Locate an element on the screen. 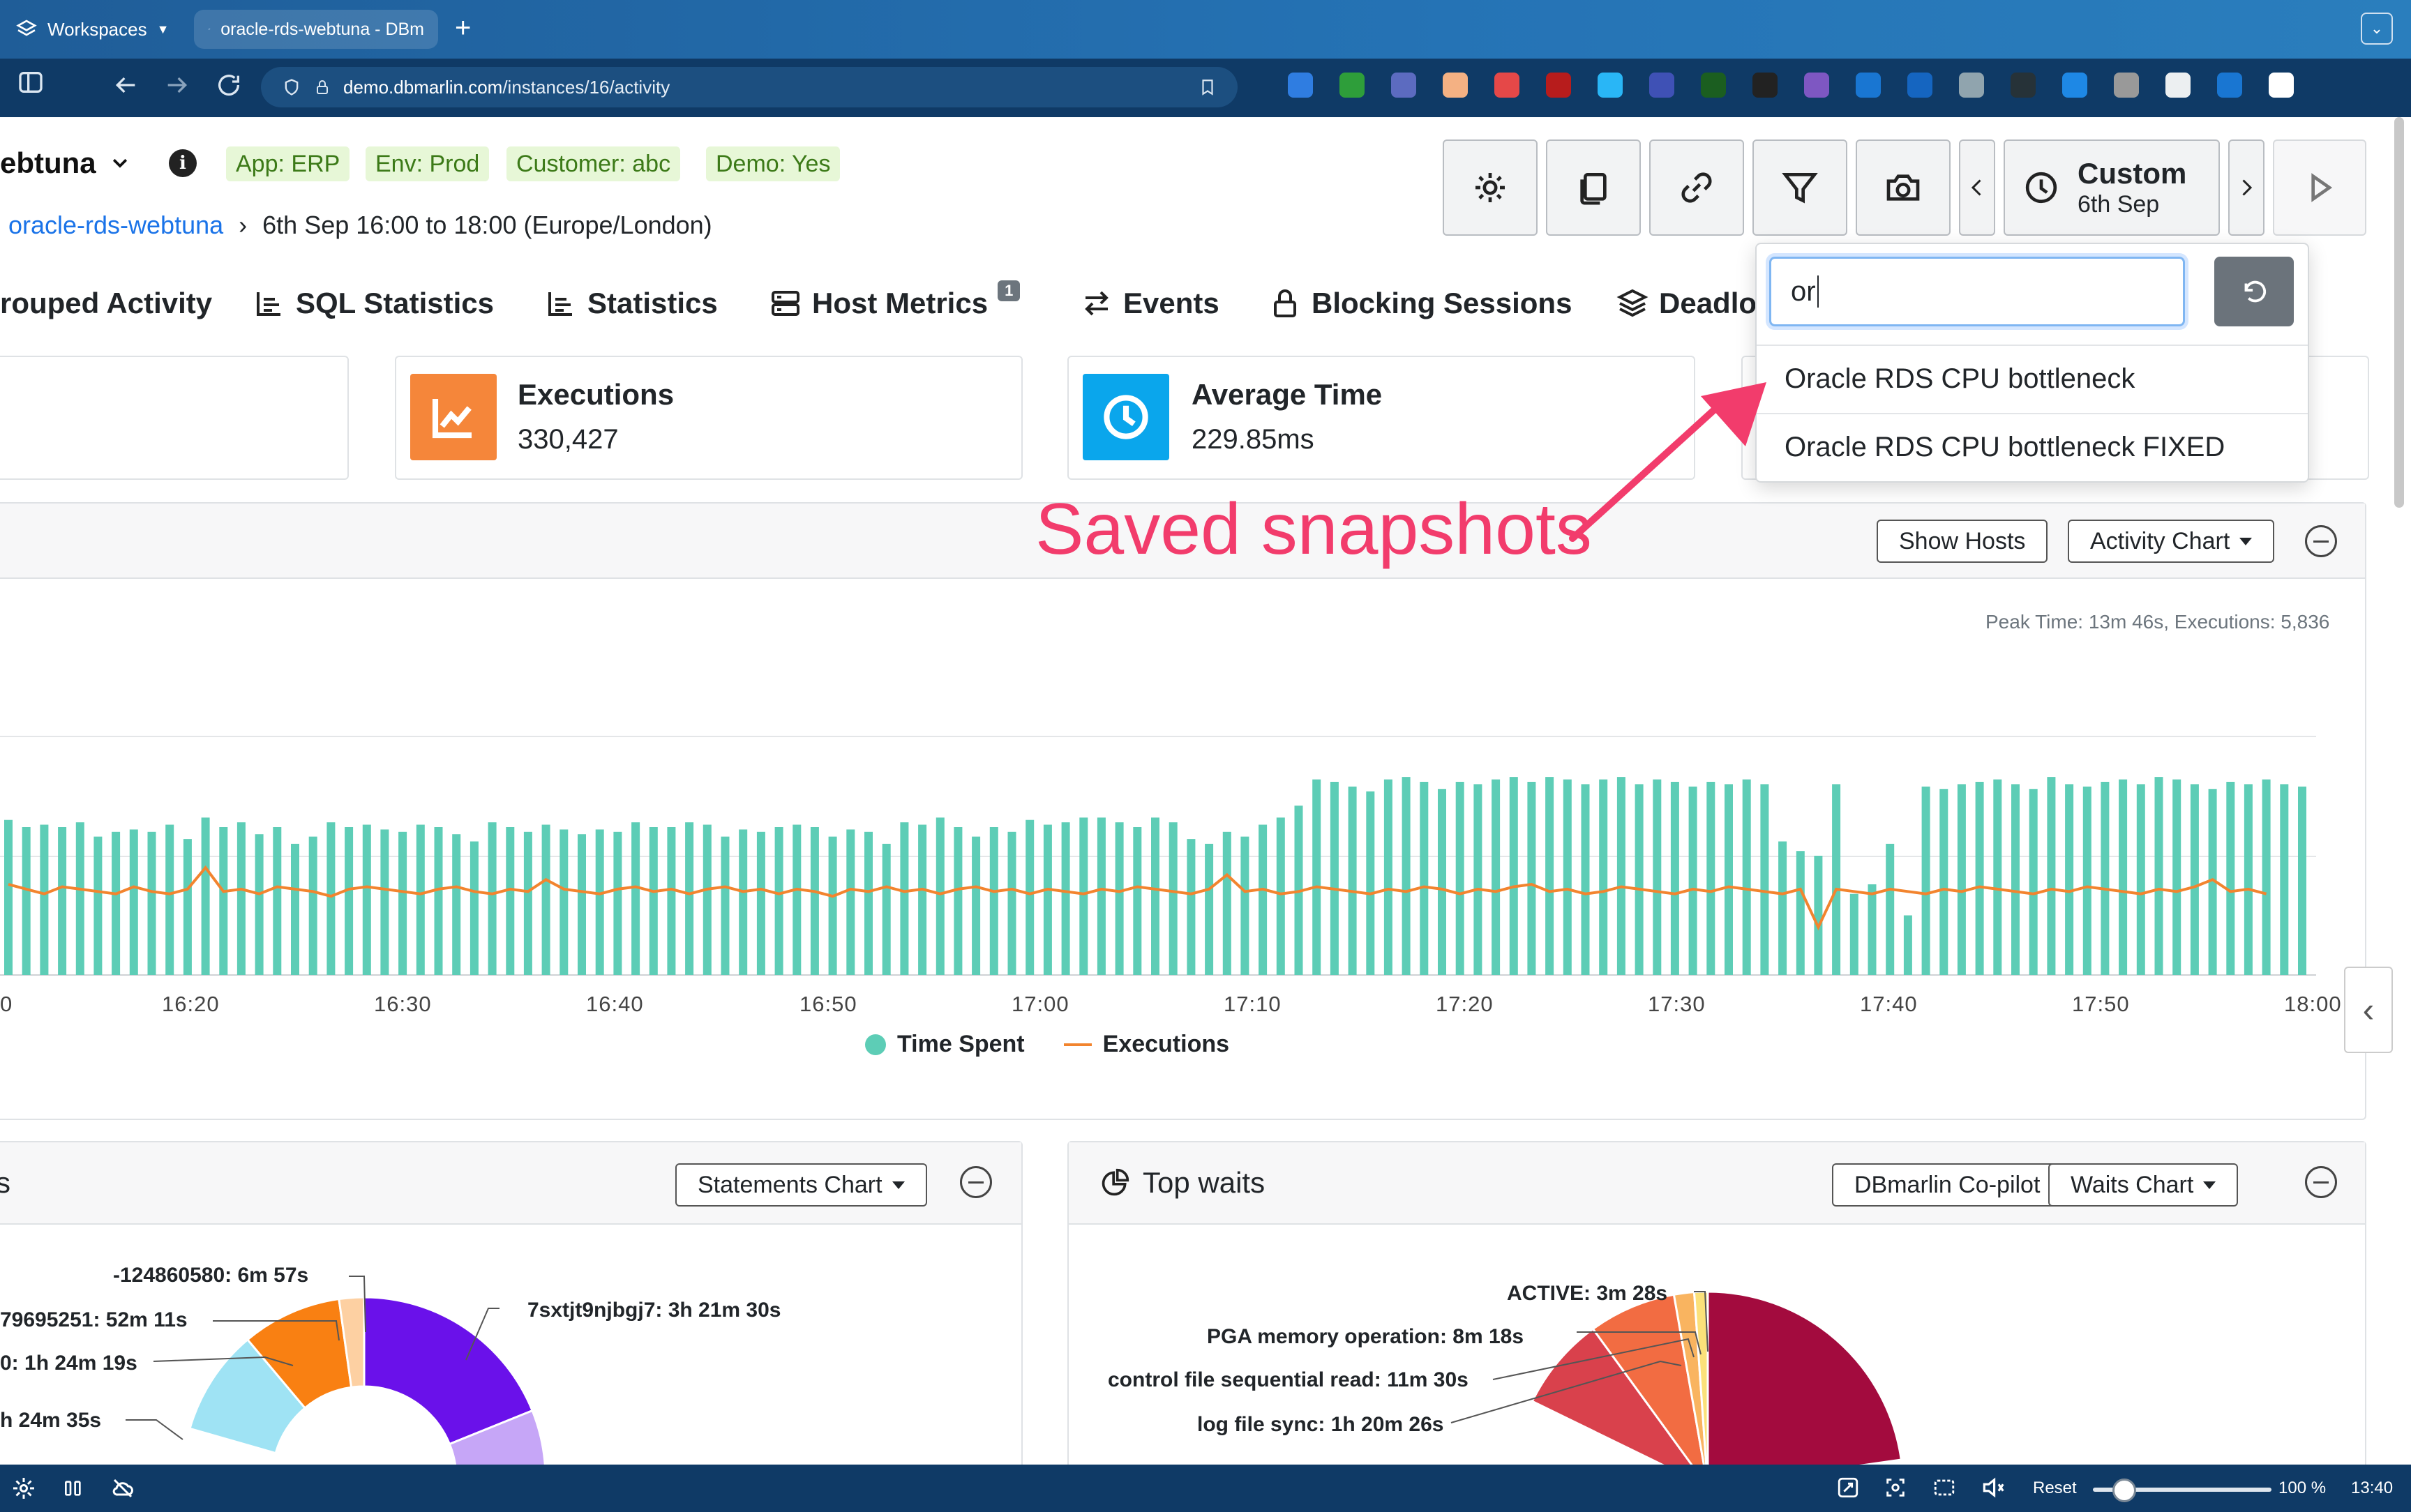 Image resolution: width=2411 pixels, height=1512 pixels. show-hosts-button: Show Hosts is located at coordinates (1962, 541).